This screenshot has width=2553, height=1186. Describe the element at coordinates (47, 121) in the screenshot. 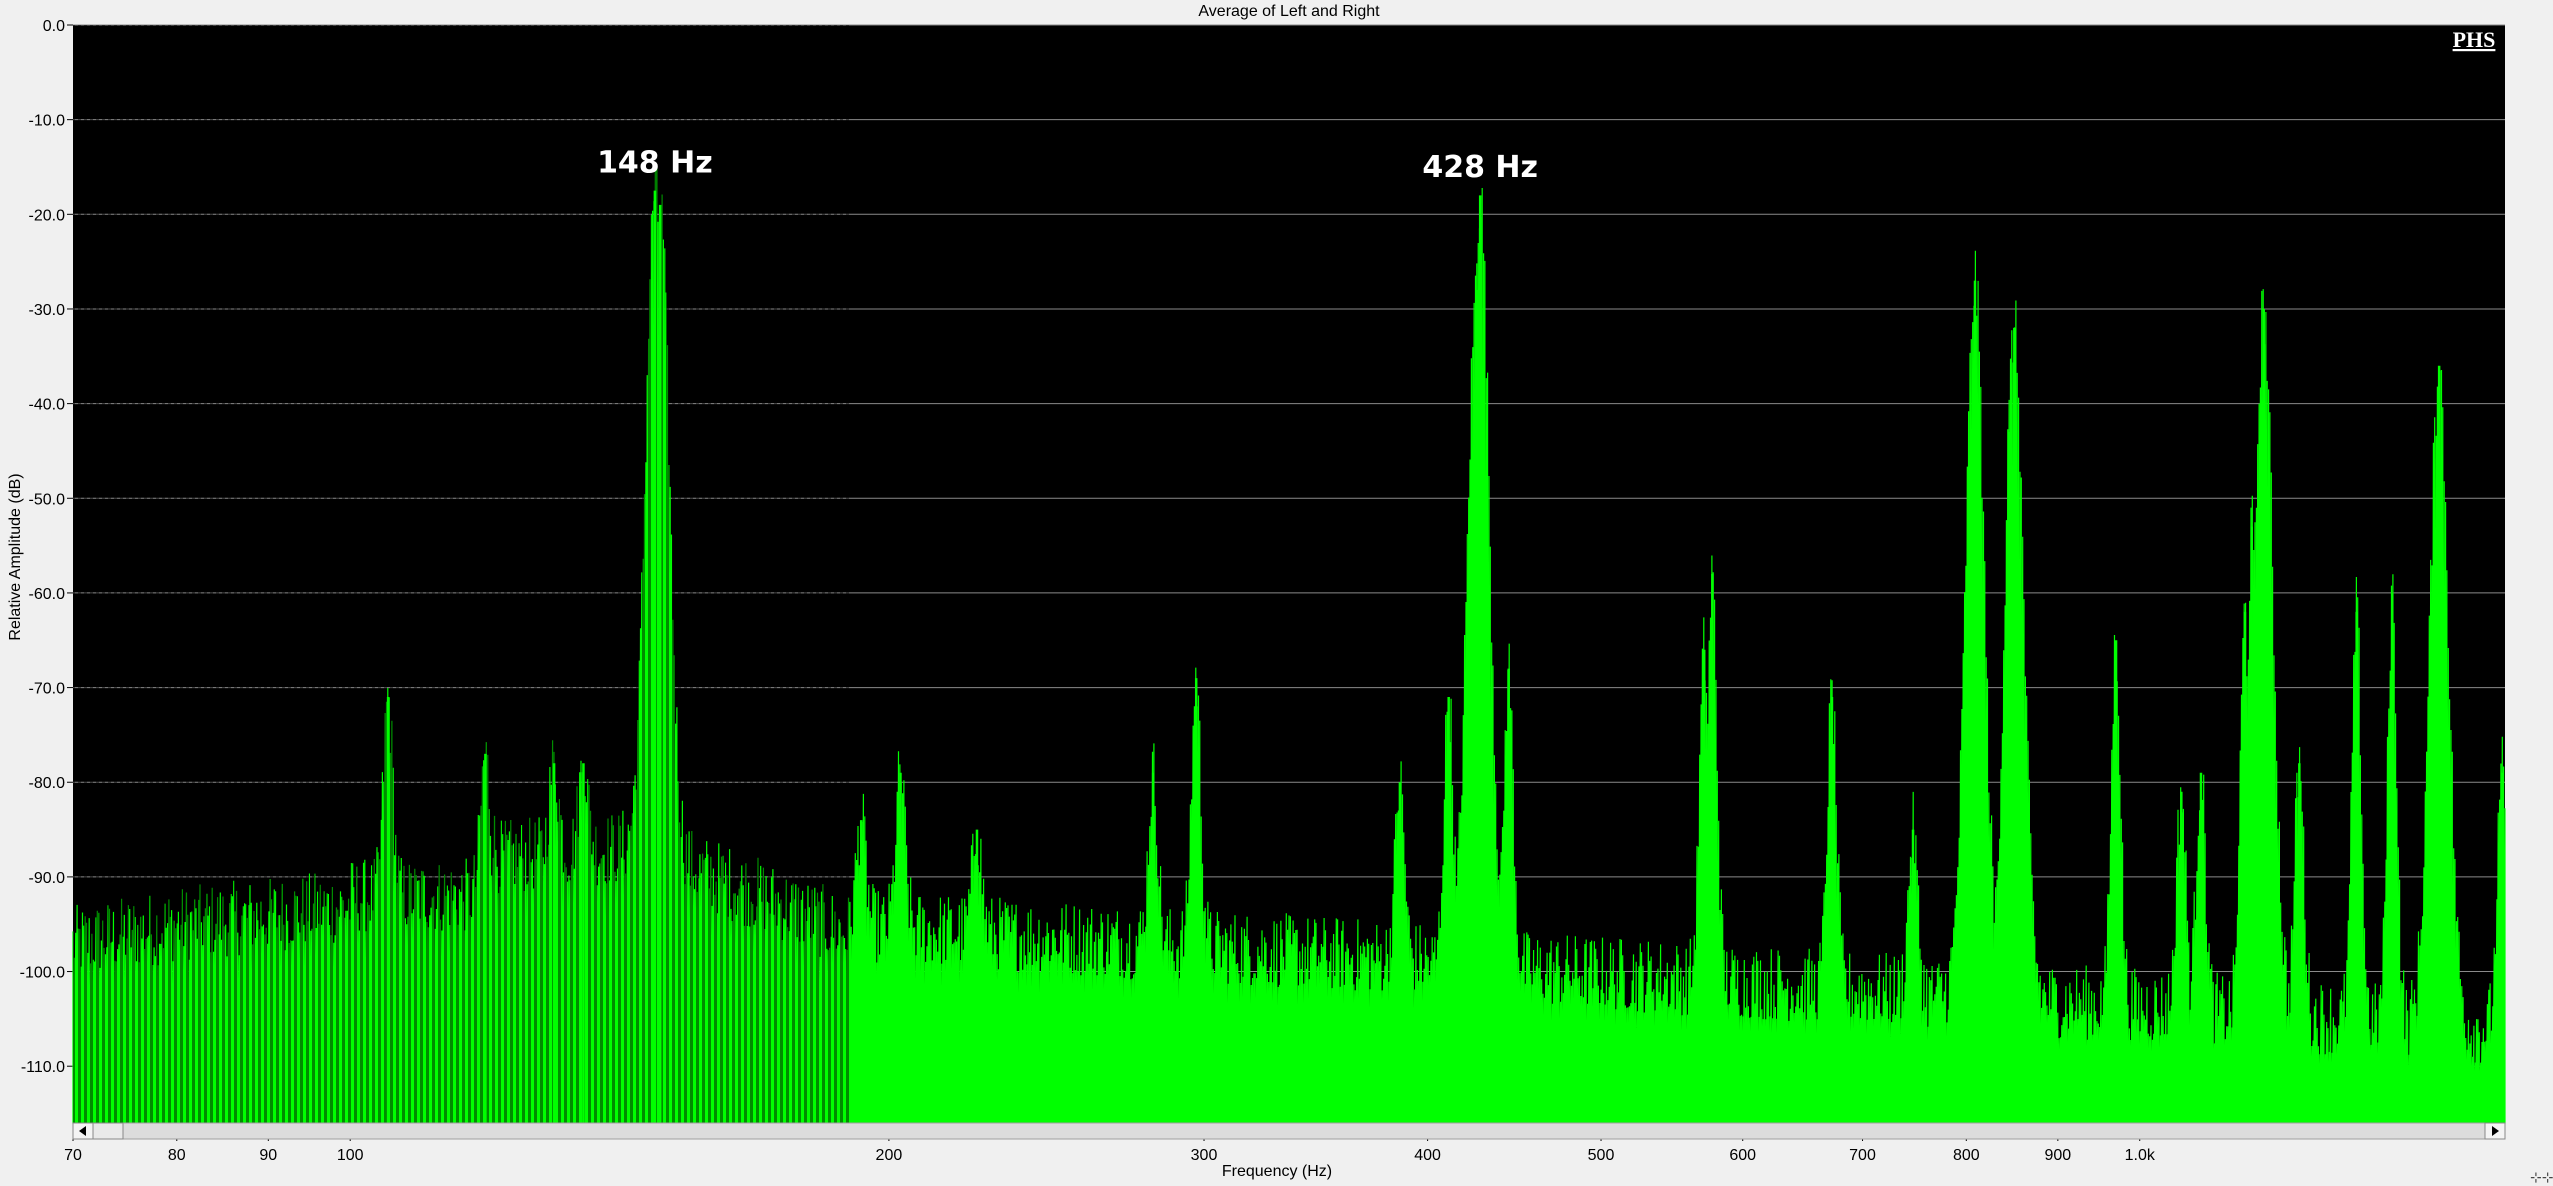

I see `y-tick-label: -10.0` at that location.